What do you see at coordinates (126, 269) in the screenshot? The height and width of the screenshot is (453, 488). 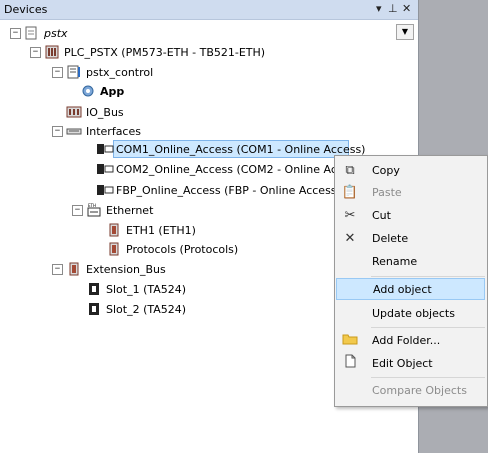 I see `tree-item-label: Extension_Bus` at bounding box center [126, 269].